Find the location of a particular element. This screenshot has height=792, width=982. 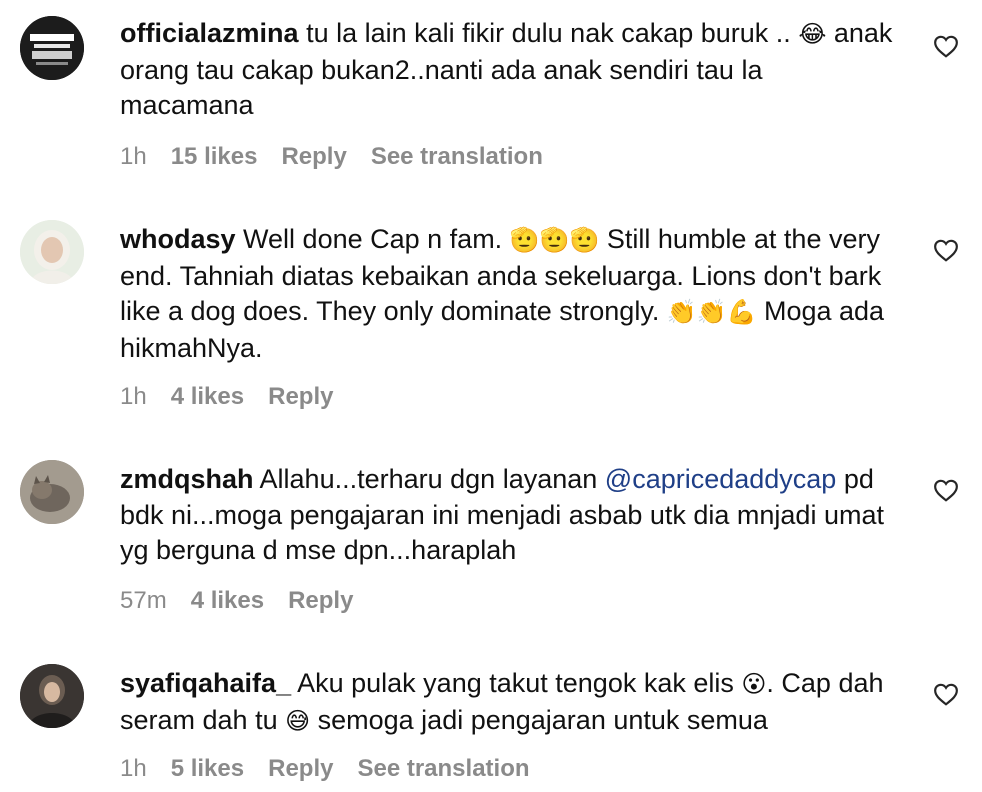

comment-username: officialazmina is located at coordinates (209, 33).